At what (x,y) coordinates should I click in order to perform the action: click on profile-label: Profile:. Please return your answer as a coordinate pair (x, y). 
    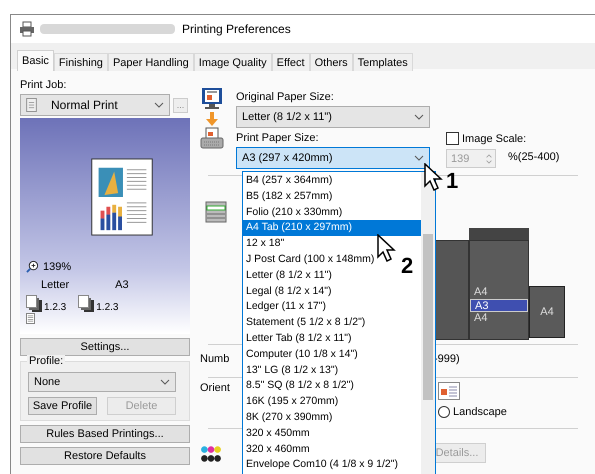
    Looking at the image, I should click on (46, 361).